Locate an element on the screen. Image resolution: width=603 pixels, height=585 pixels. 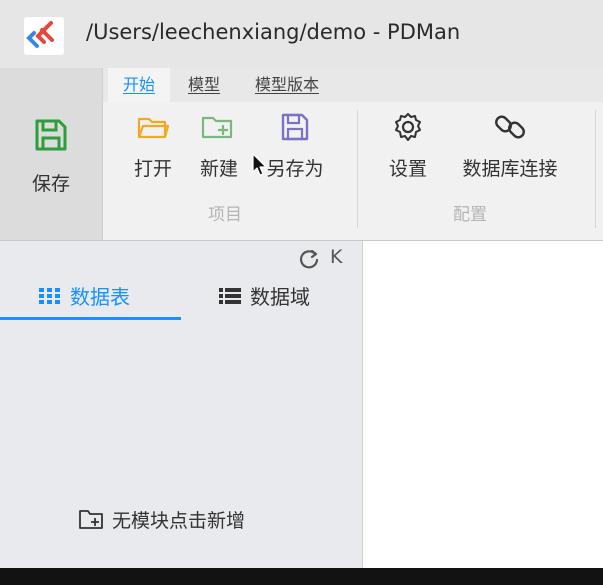
link-icon is located at coordinates (510, 127).